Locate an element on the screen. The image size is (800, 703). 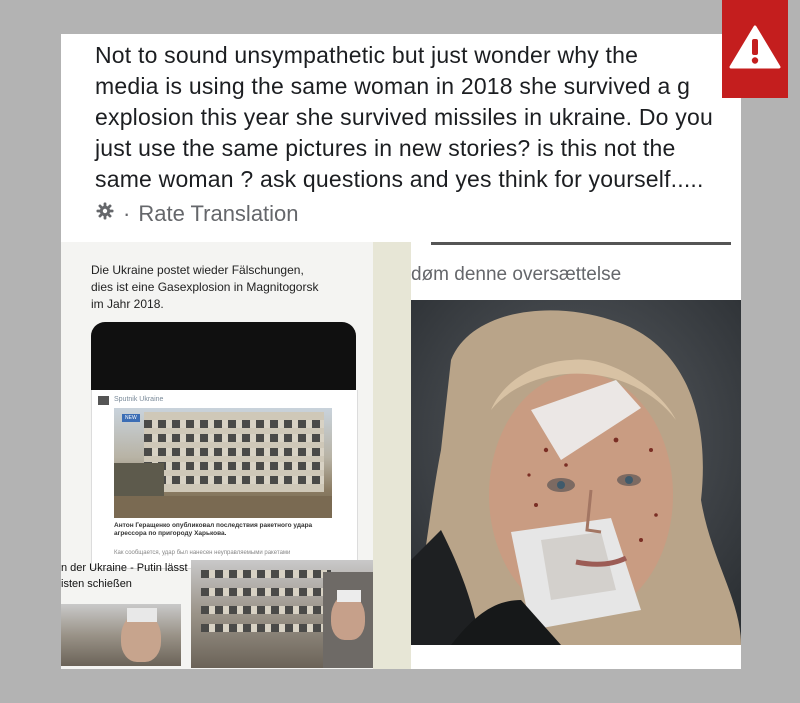
divider-strip is located at coordinates (392, 455).